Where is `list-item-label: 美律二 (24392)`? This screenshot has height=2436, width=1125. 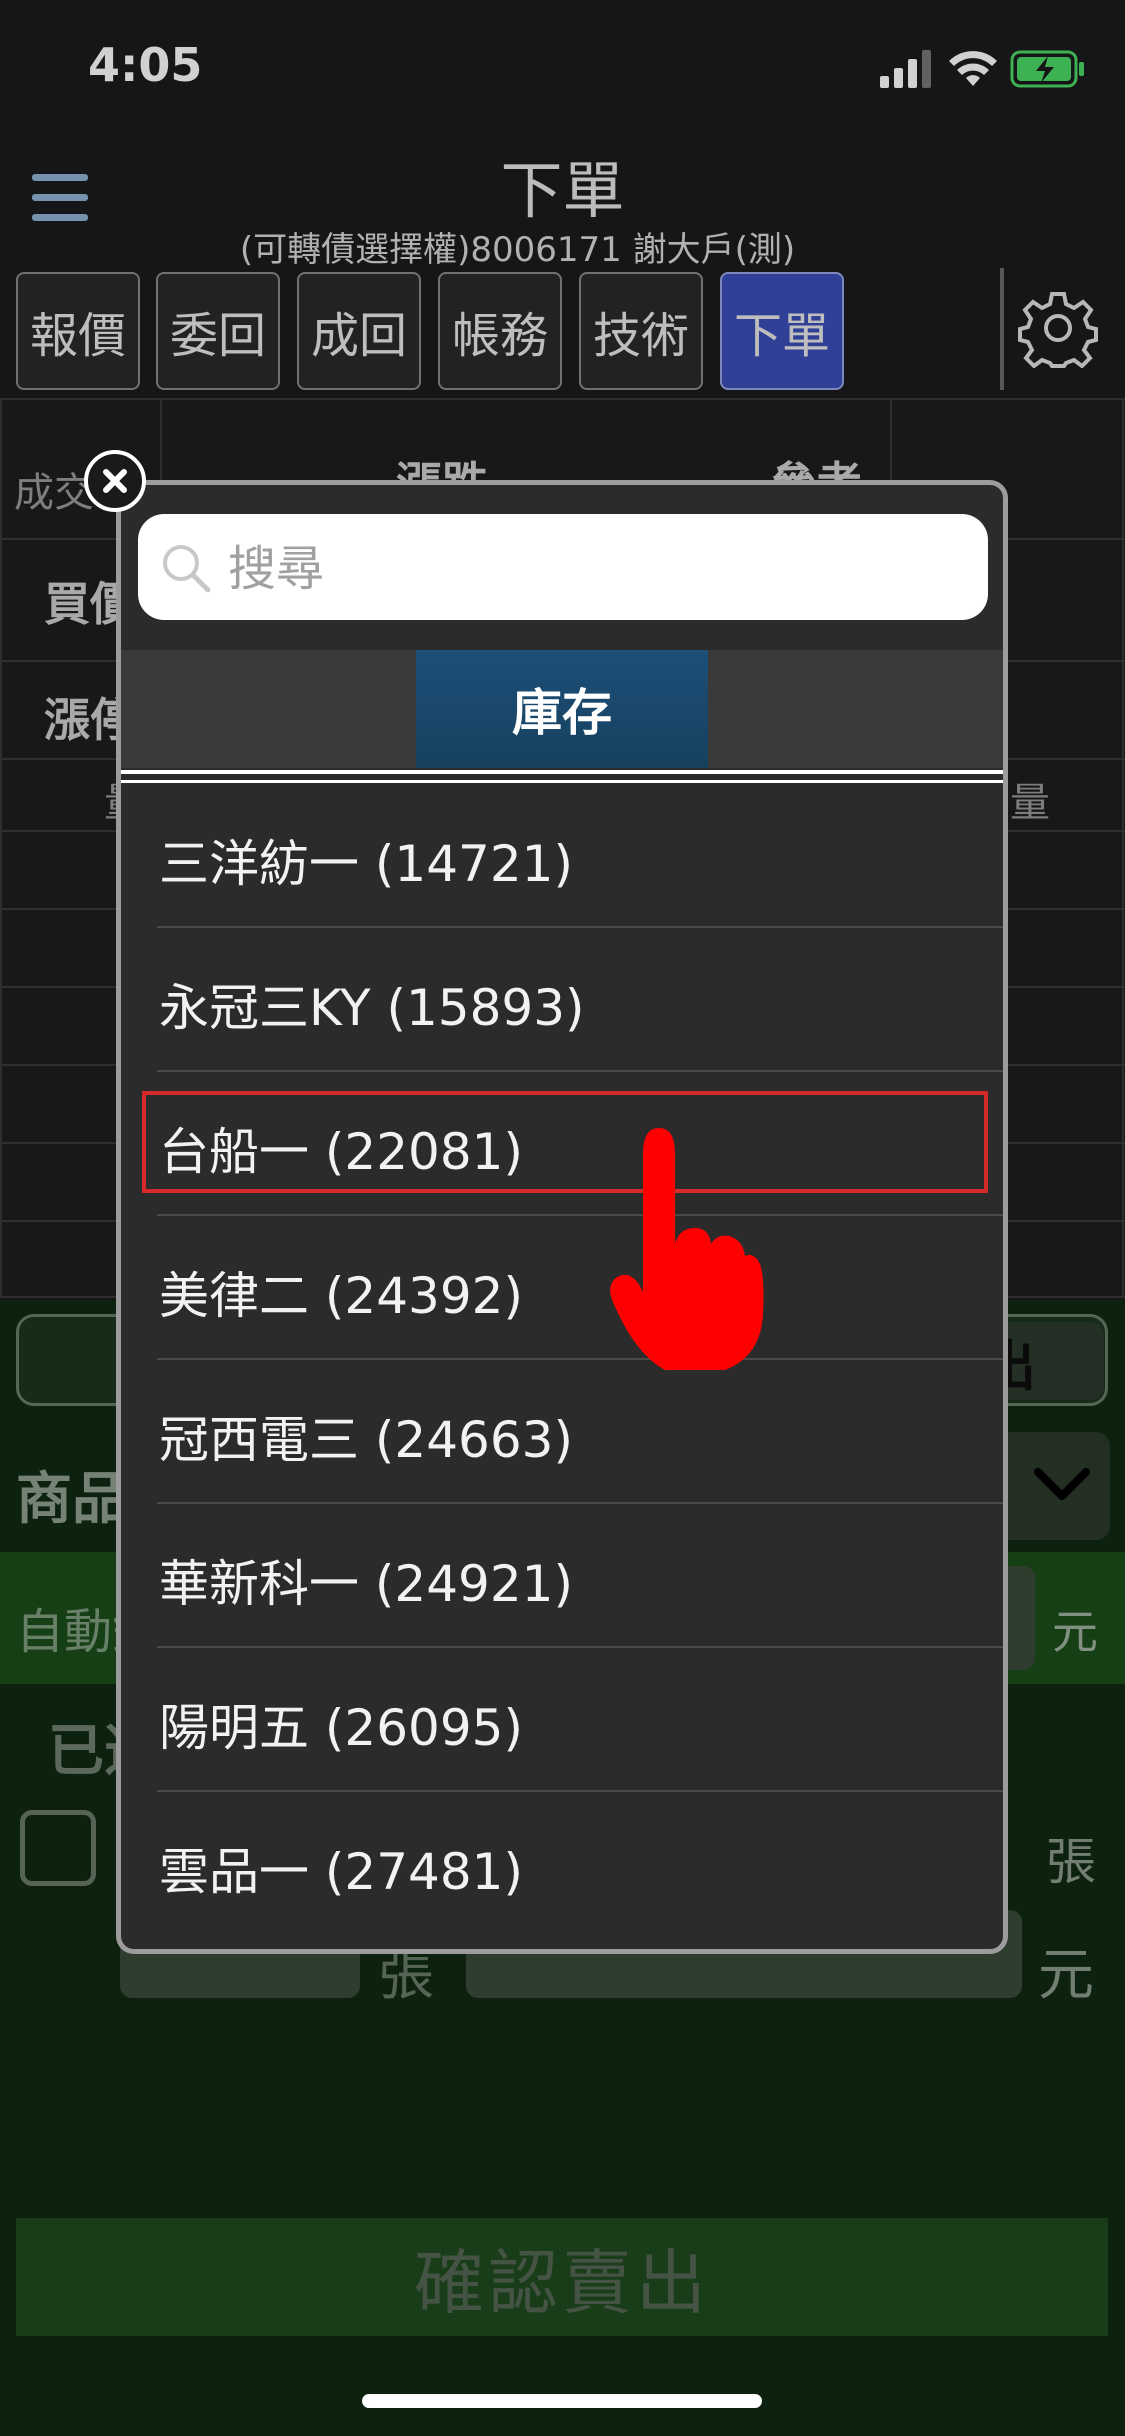
list-item-label: 美律二 (24392) is located at coordinates (341, 1296).